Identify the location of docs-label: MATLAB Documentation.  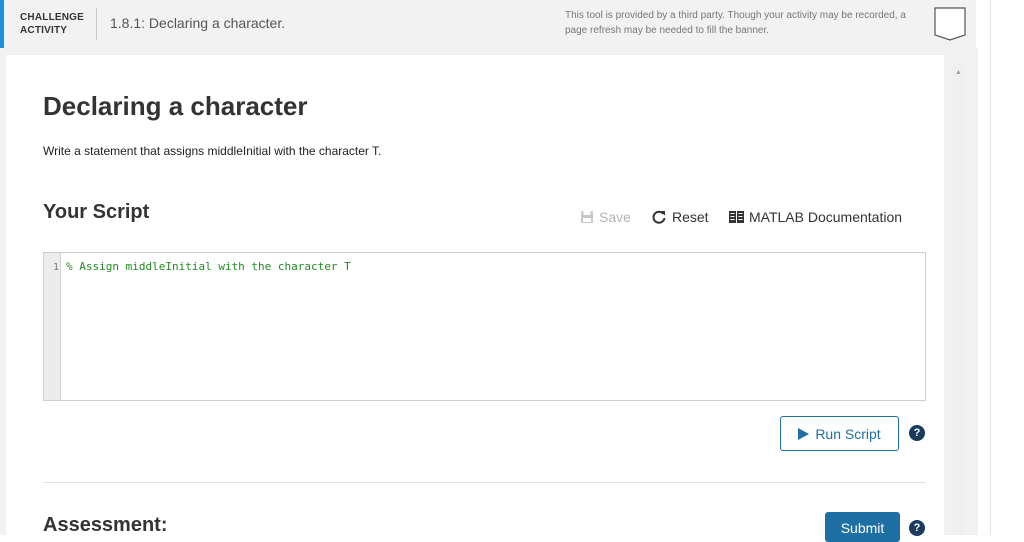
(826, 217).